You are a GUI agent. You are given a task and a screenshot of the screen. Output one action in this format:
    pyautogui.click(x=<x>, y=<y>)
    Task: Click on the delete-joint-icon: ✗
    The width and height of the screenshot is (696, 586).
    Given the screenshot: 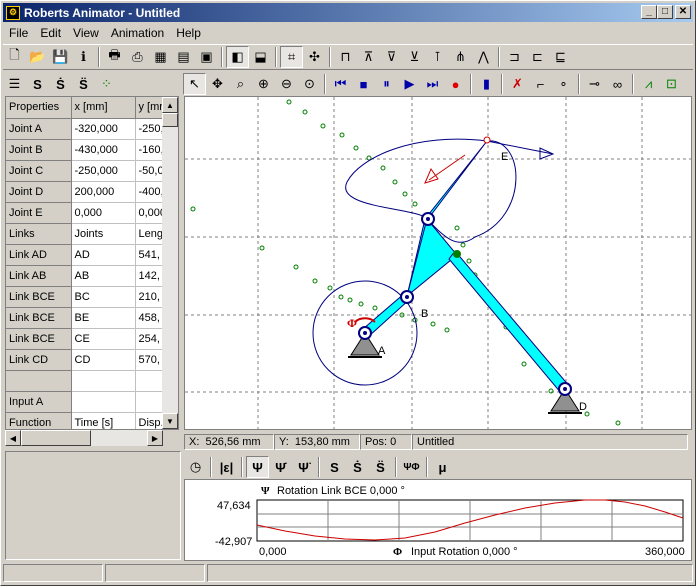 What is the action you would take?
    pyautogui.click(x=517, y=84)
    